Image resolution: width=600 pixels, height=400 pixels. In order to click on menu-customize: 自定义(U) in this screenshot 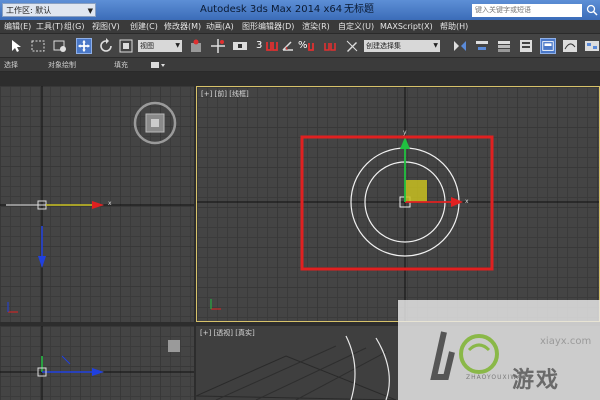, I will do `click(356, 27)`.